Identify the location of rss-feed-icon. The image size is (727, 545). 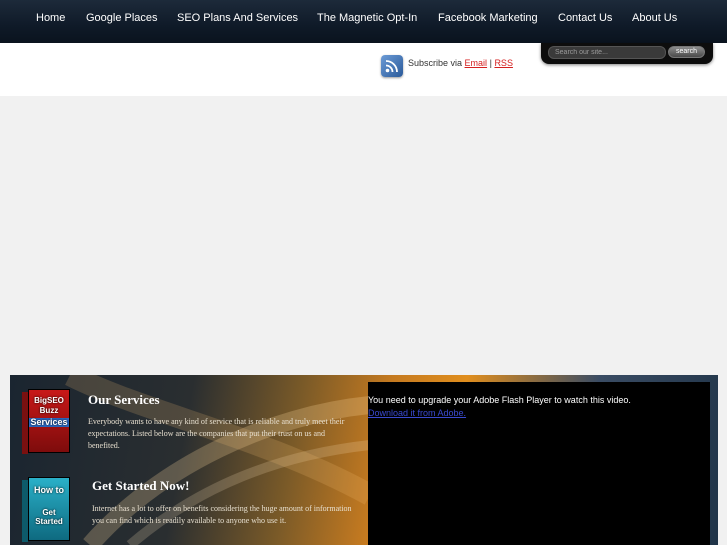
(391, 66).